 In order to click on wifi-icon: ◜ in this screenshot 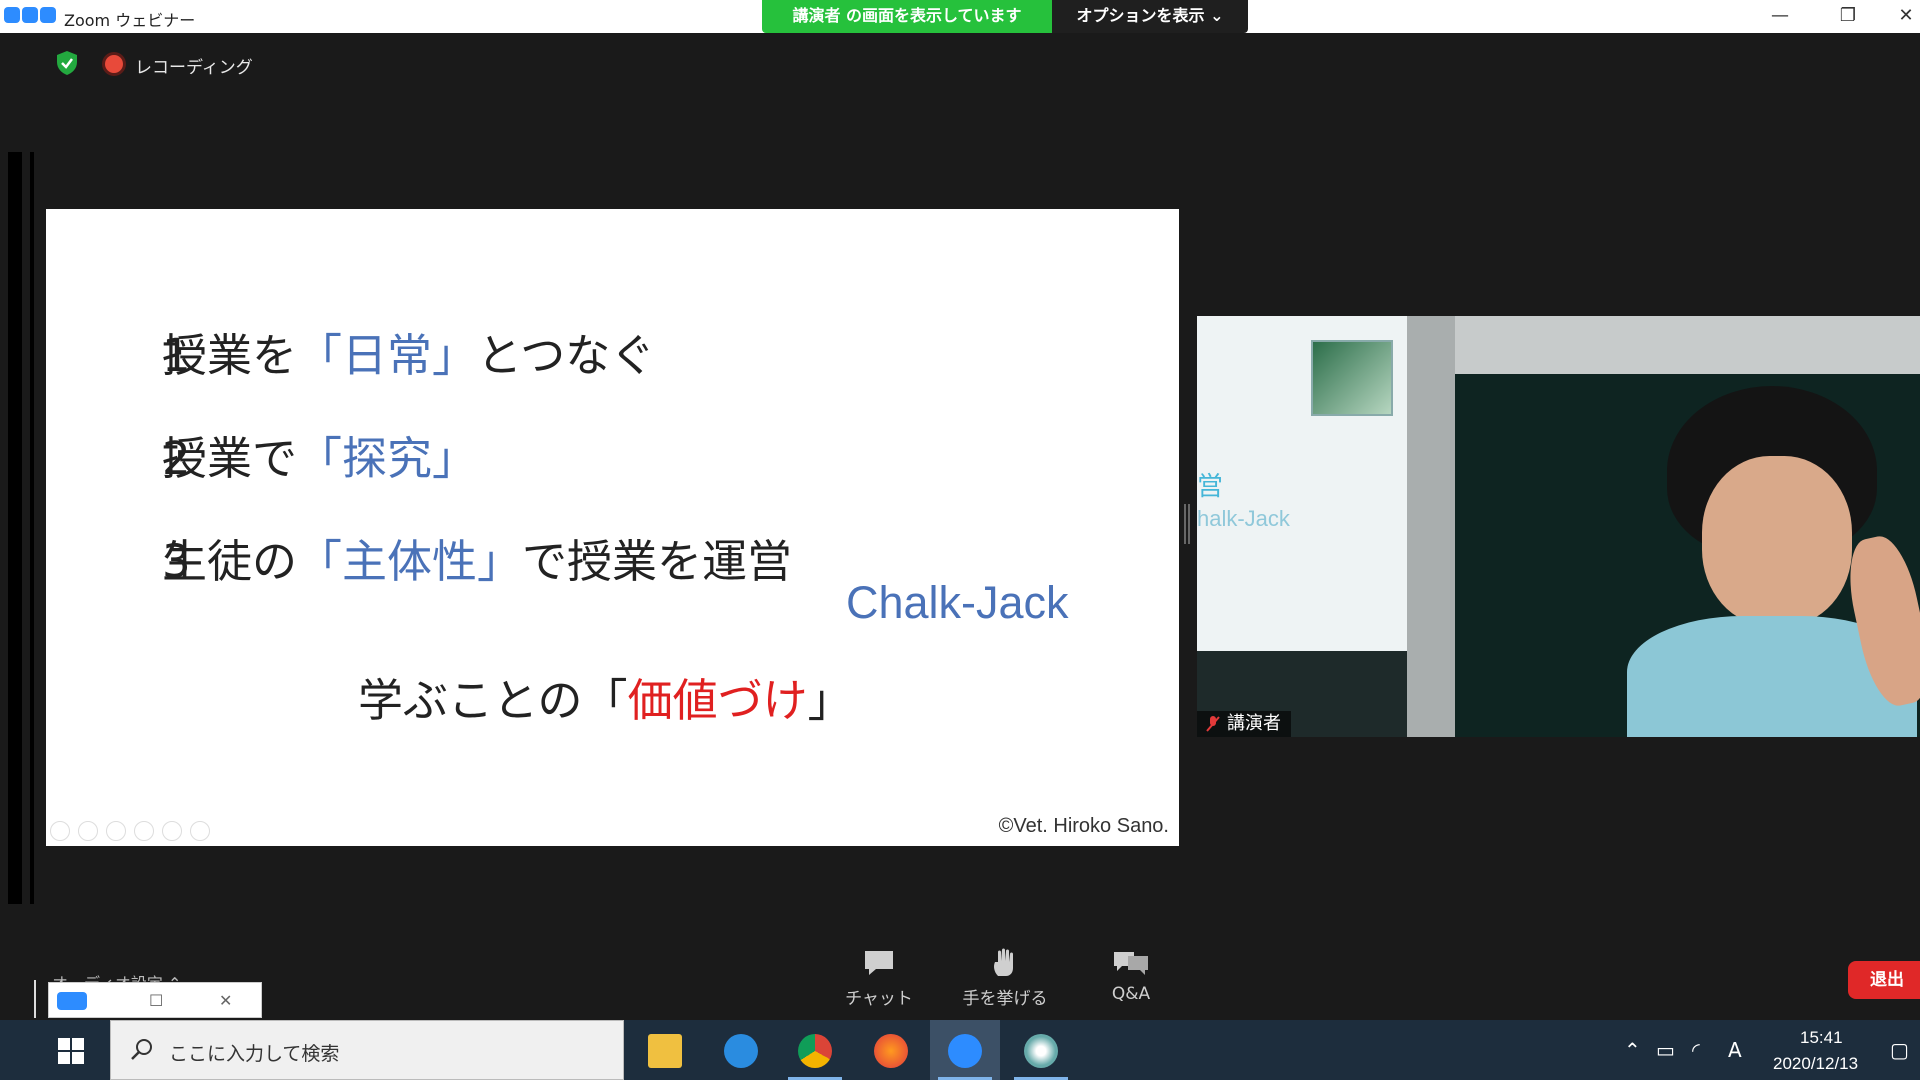, I will do `click(1696, 1050)`.